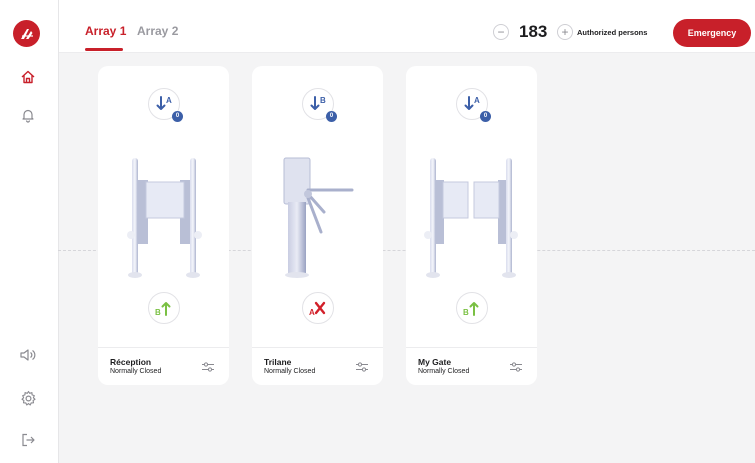 This screenshot has width=755, height=463. Describe the element at coordinates (163, 366) in the screenshot. I see `card-footer: Réception Normally Closed` at that location.